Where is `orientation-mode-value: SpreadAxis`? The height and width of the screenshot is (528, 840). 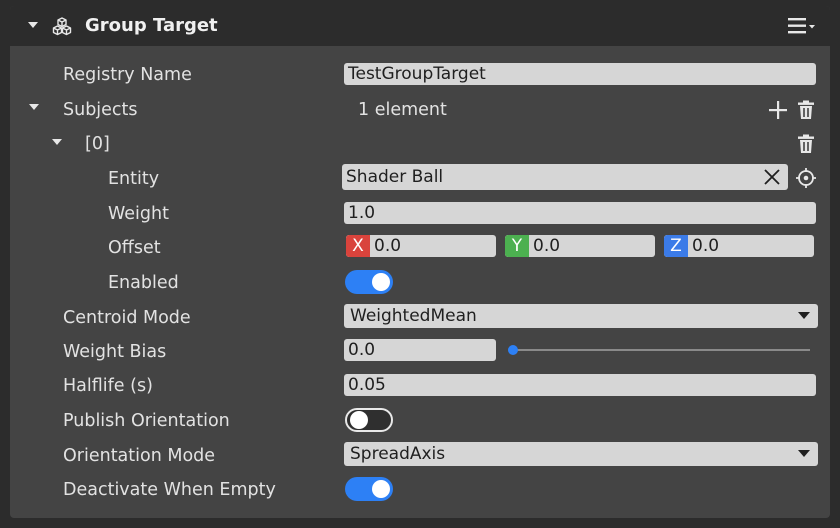 orientation-mode-value: SpreadAxis is located at coordinates (398, 454).